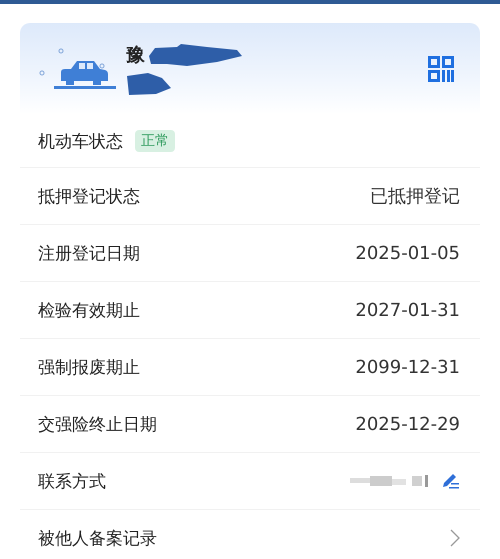  I want to click on row-label: 抵押登记状态, so click(89, 197).